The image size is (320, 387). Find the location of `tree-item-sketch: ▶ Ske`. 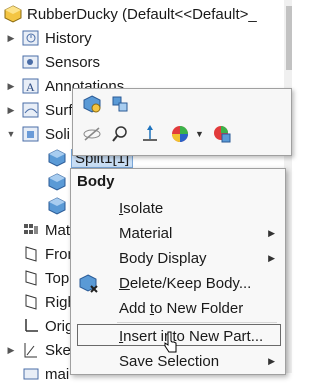

tree-item-sketch: ▶ Ske is located at coordinates (38, 350).